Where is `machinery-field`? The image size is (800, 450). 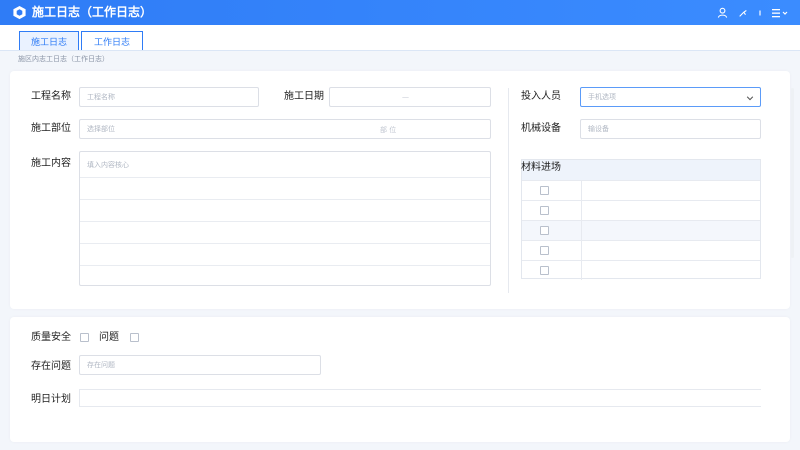 machinery-field is located at coordinates (670, 129).